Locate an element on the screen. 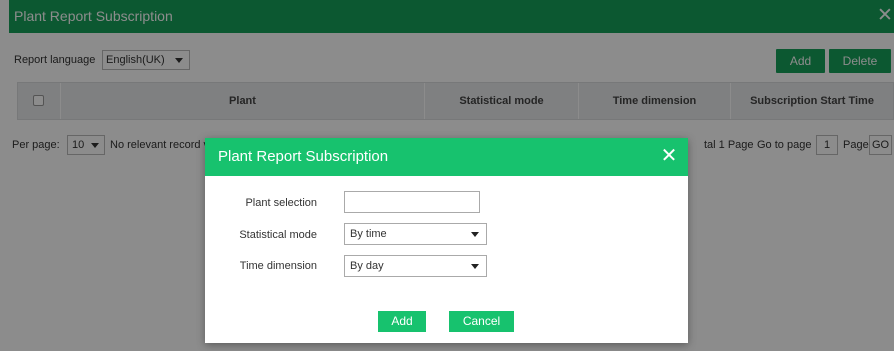  statistical-mode-select: By time is located at coordinates (415, 234).